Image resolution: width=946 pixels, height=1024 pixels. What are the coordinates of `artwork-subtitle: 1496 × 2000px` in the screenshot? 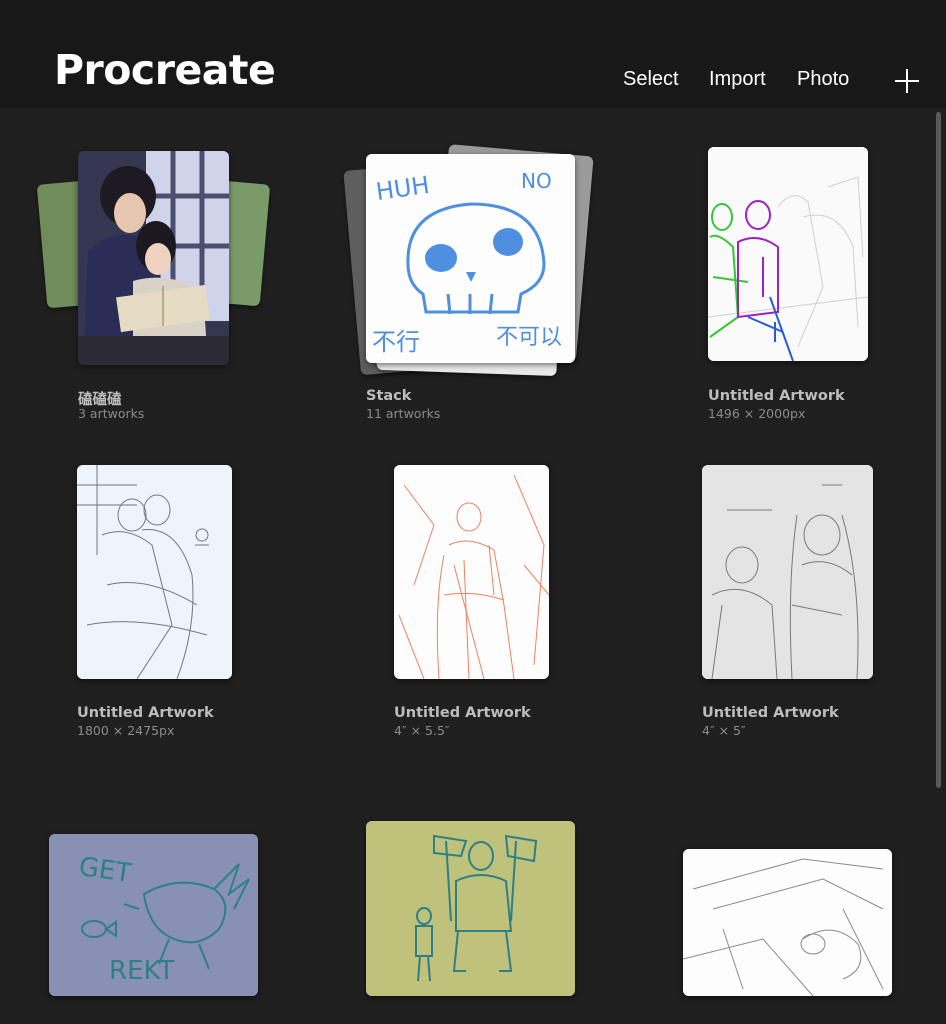 It's located at (757, 413).